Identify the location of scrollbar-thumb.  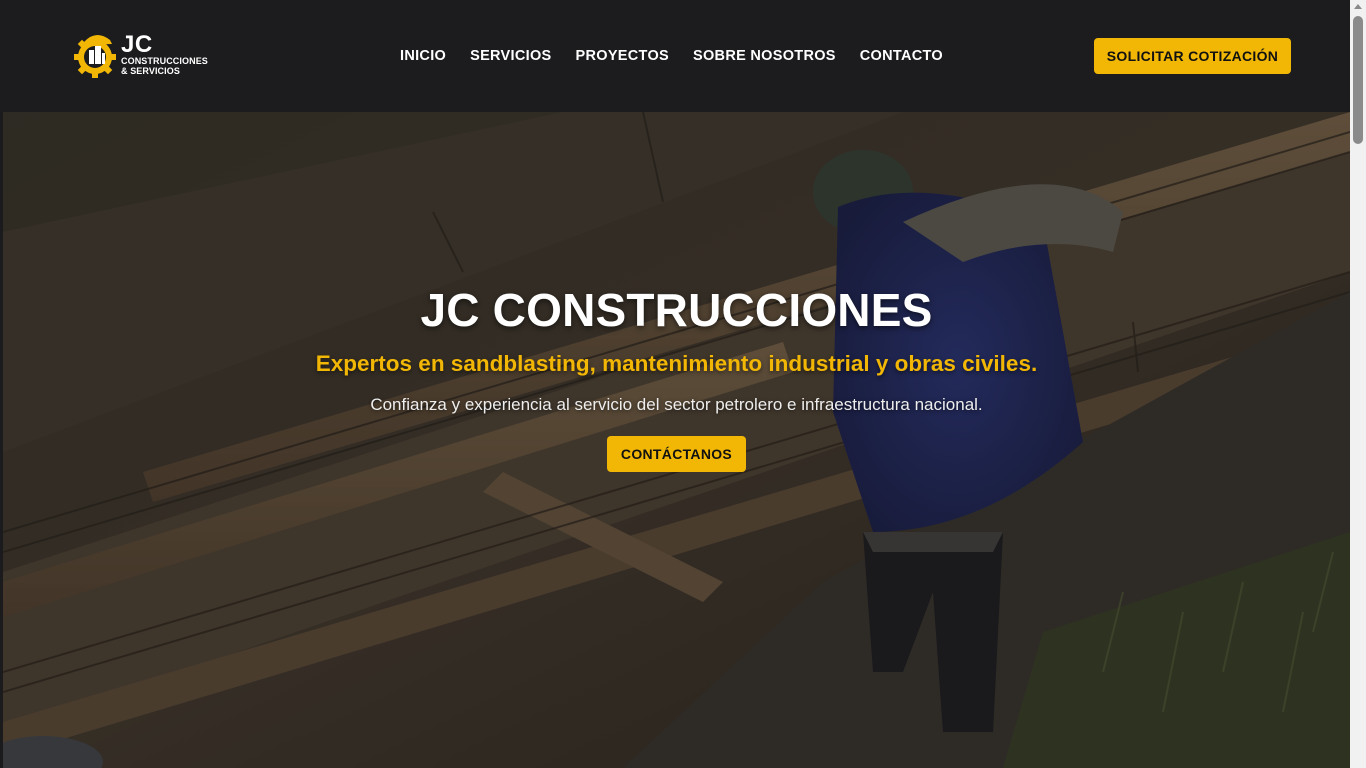
(1358, 80).